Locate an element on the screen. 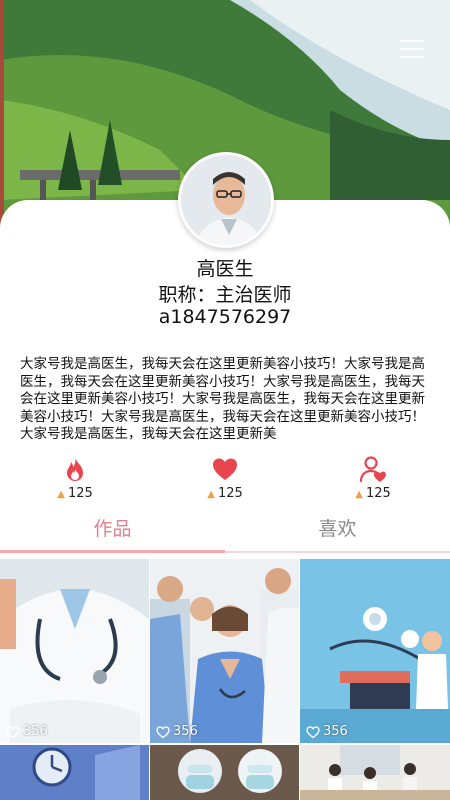  doctors-in-masks-image is located at coordinates (224, 772).